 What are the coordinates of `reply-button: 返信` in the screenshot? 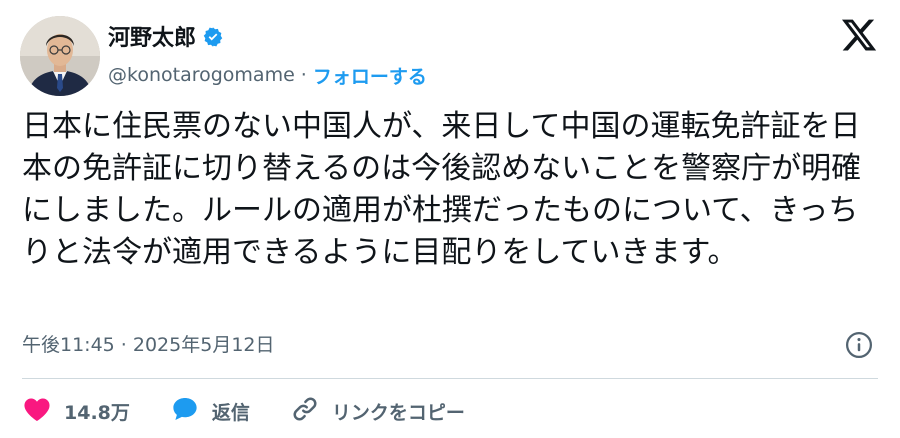 It's located at (210, 411).